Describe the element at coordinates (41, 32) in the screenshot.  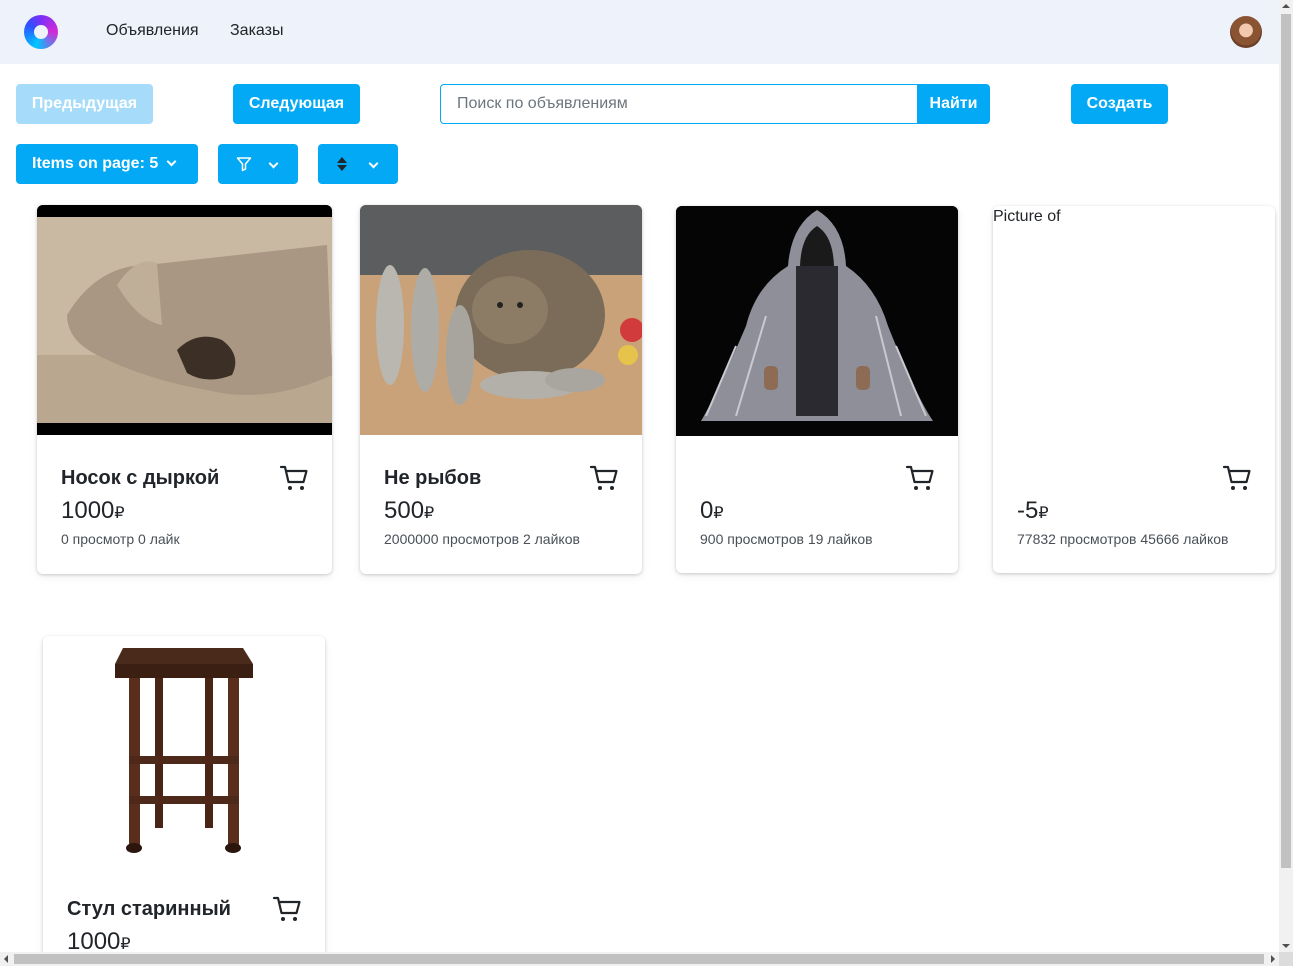
I see `app-logo` at that location.